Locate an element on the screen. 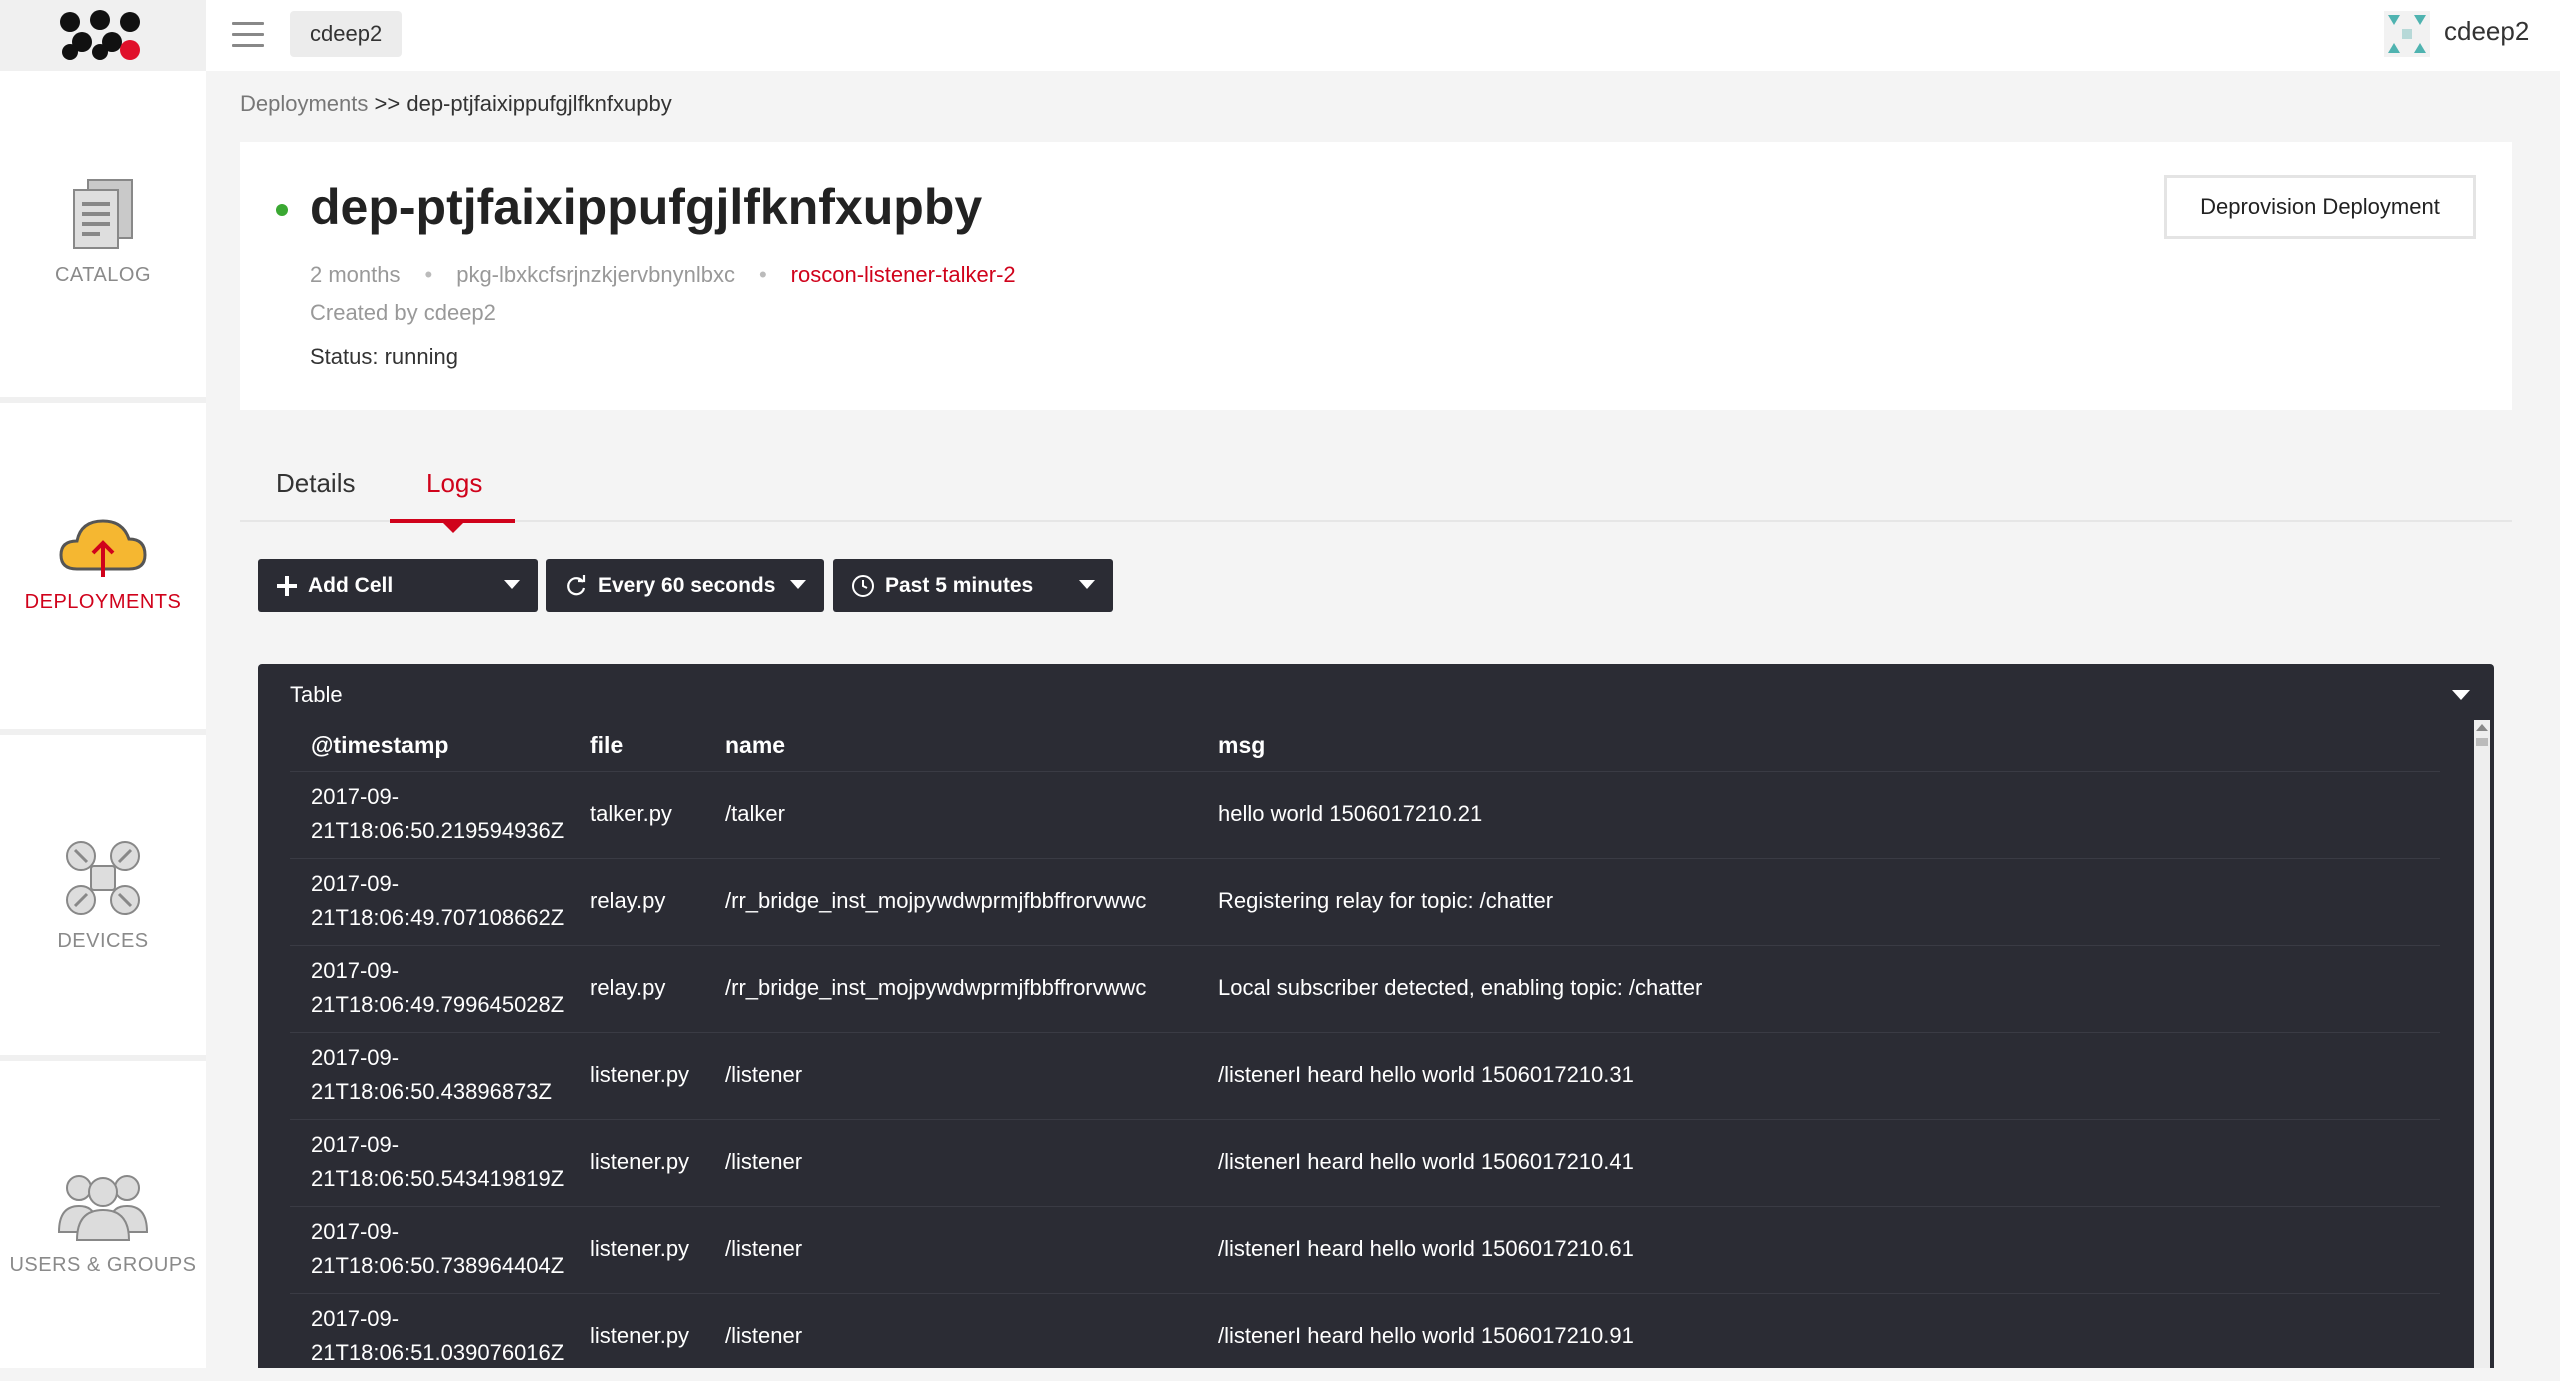  cell-timestamp-time: 21T18:06:49.799645028Z is located at coordinates (438, 1004).